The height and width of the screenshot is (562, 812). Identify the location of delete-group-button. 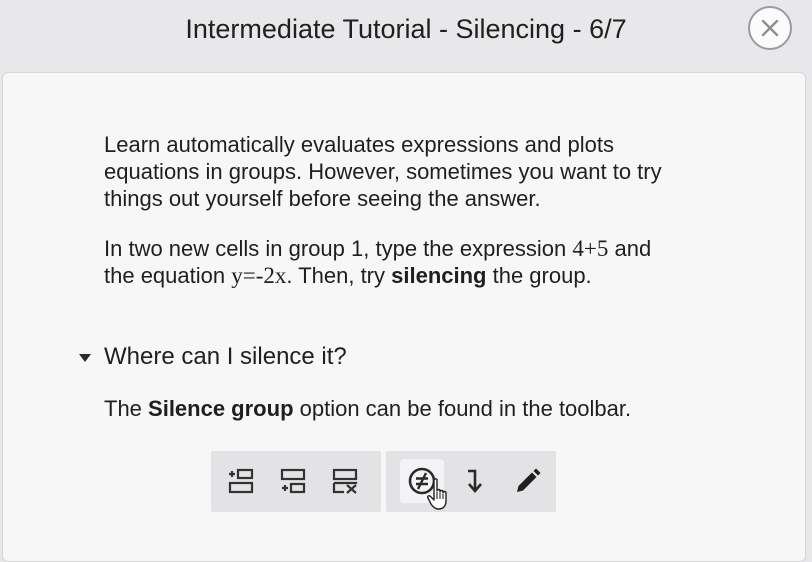
(345, 481).